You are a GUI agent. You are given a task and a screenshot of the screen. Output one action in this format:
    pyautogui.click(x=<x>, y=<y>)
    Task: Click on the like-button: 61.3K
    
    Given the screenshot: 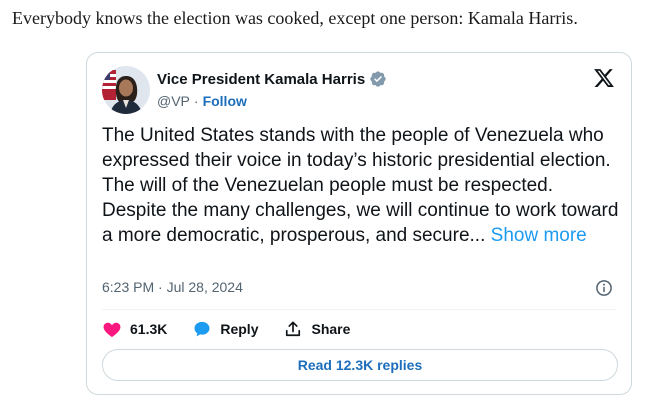 What is the action you would take?
    pyautogui.click(x=134, y=329)
    